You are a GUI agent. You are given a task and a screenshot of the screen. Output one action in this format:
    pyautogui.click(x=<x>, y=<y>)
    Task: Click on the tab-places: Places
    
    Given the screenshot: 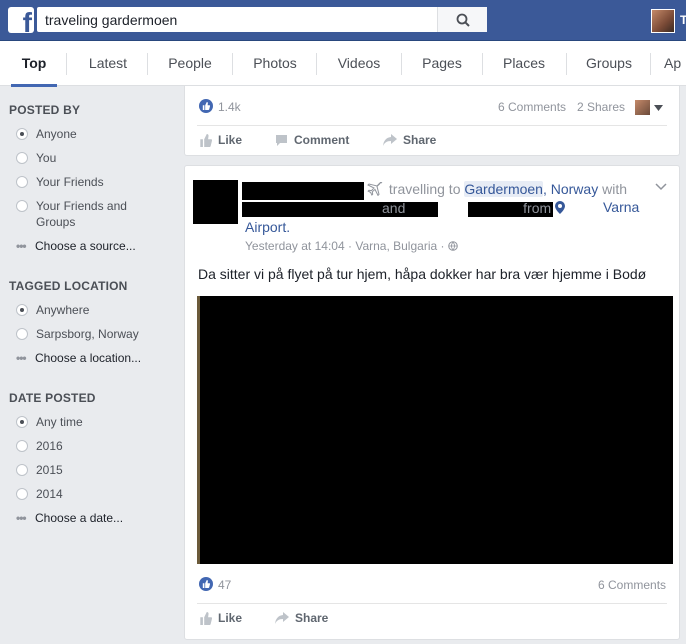 What is the action you would take?
    pyautogui.click(x=524, y=63)
    